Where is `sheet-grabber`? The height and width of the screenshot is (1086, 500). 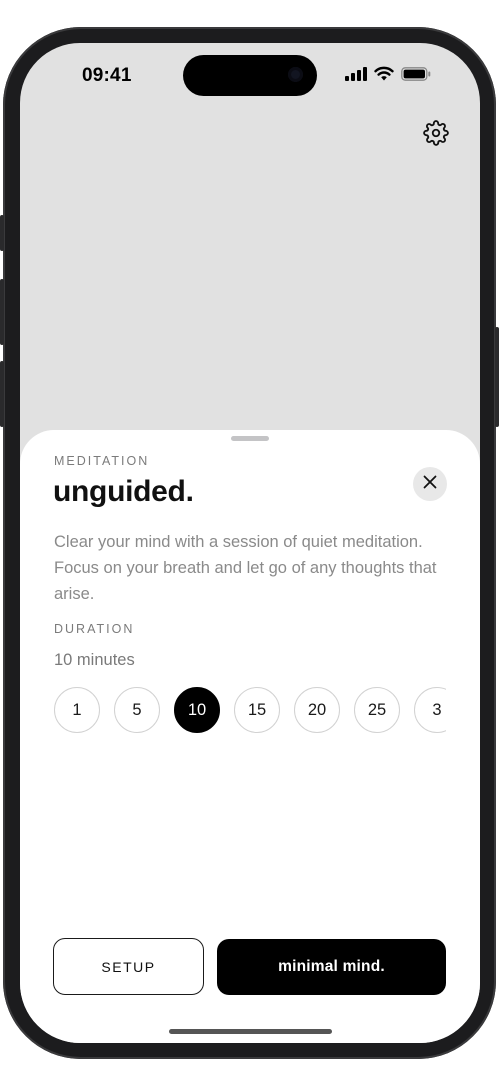 sheet-grabber is located at coordinates (250, 438).